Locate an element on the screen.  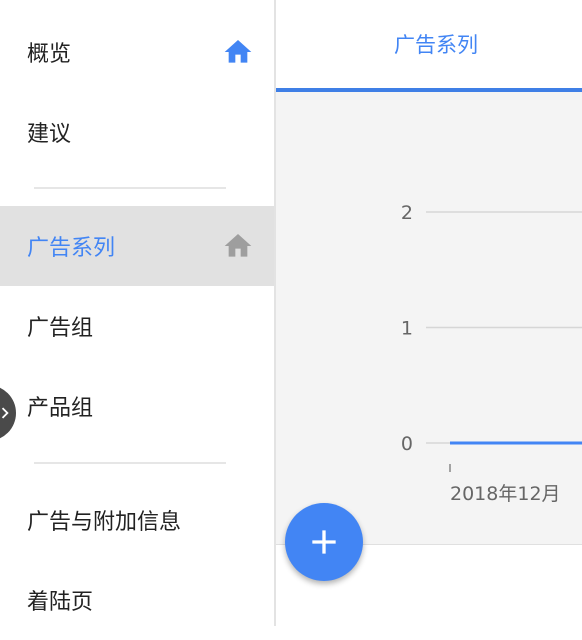
sidebar-item-label: 建议 is located at coordinates (49, 134).